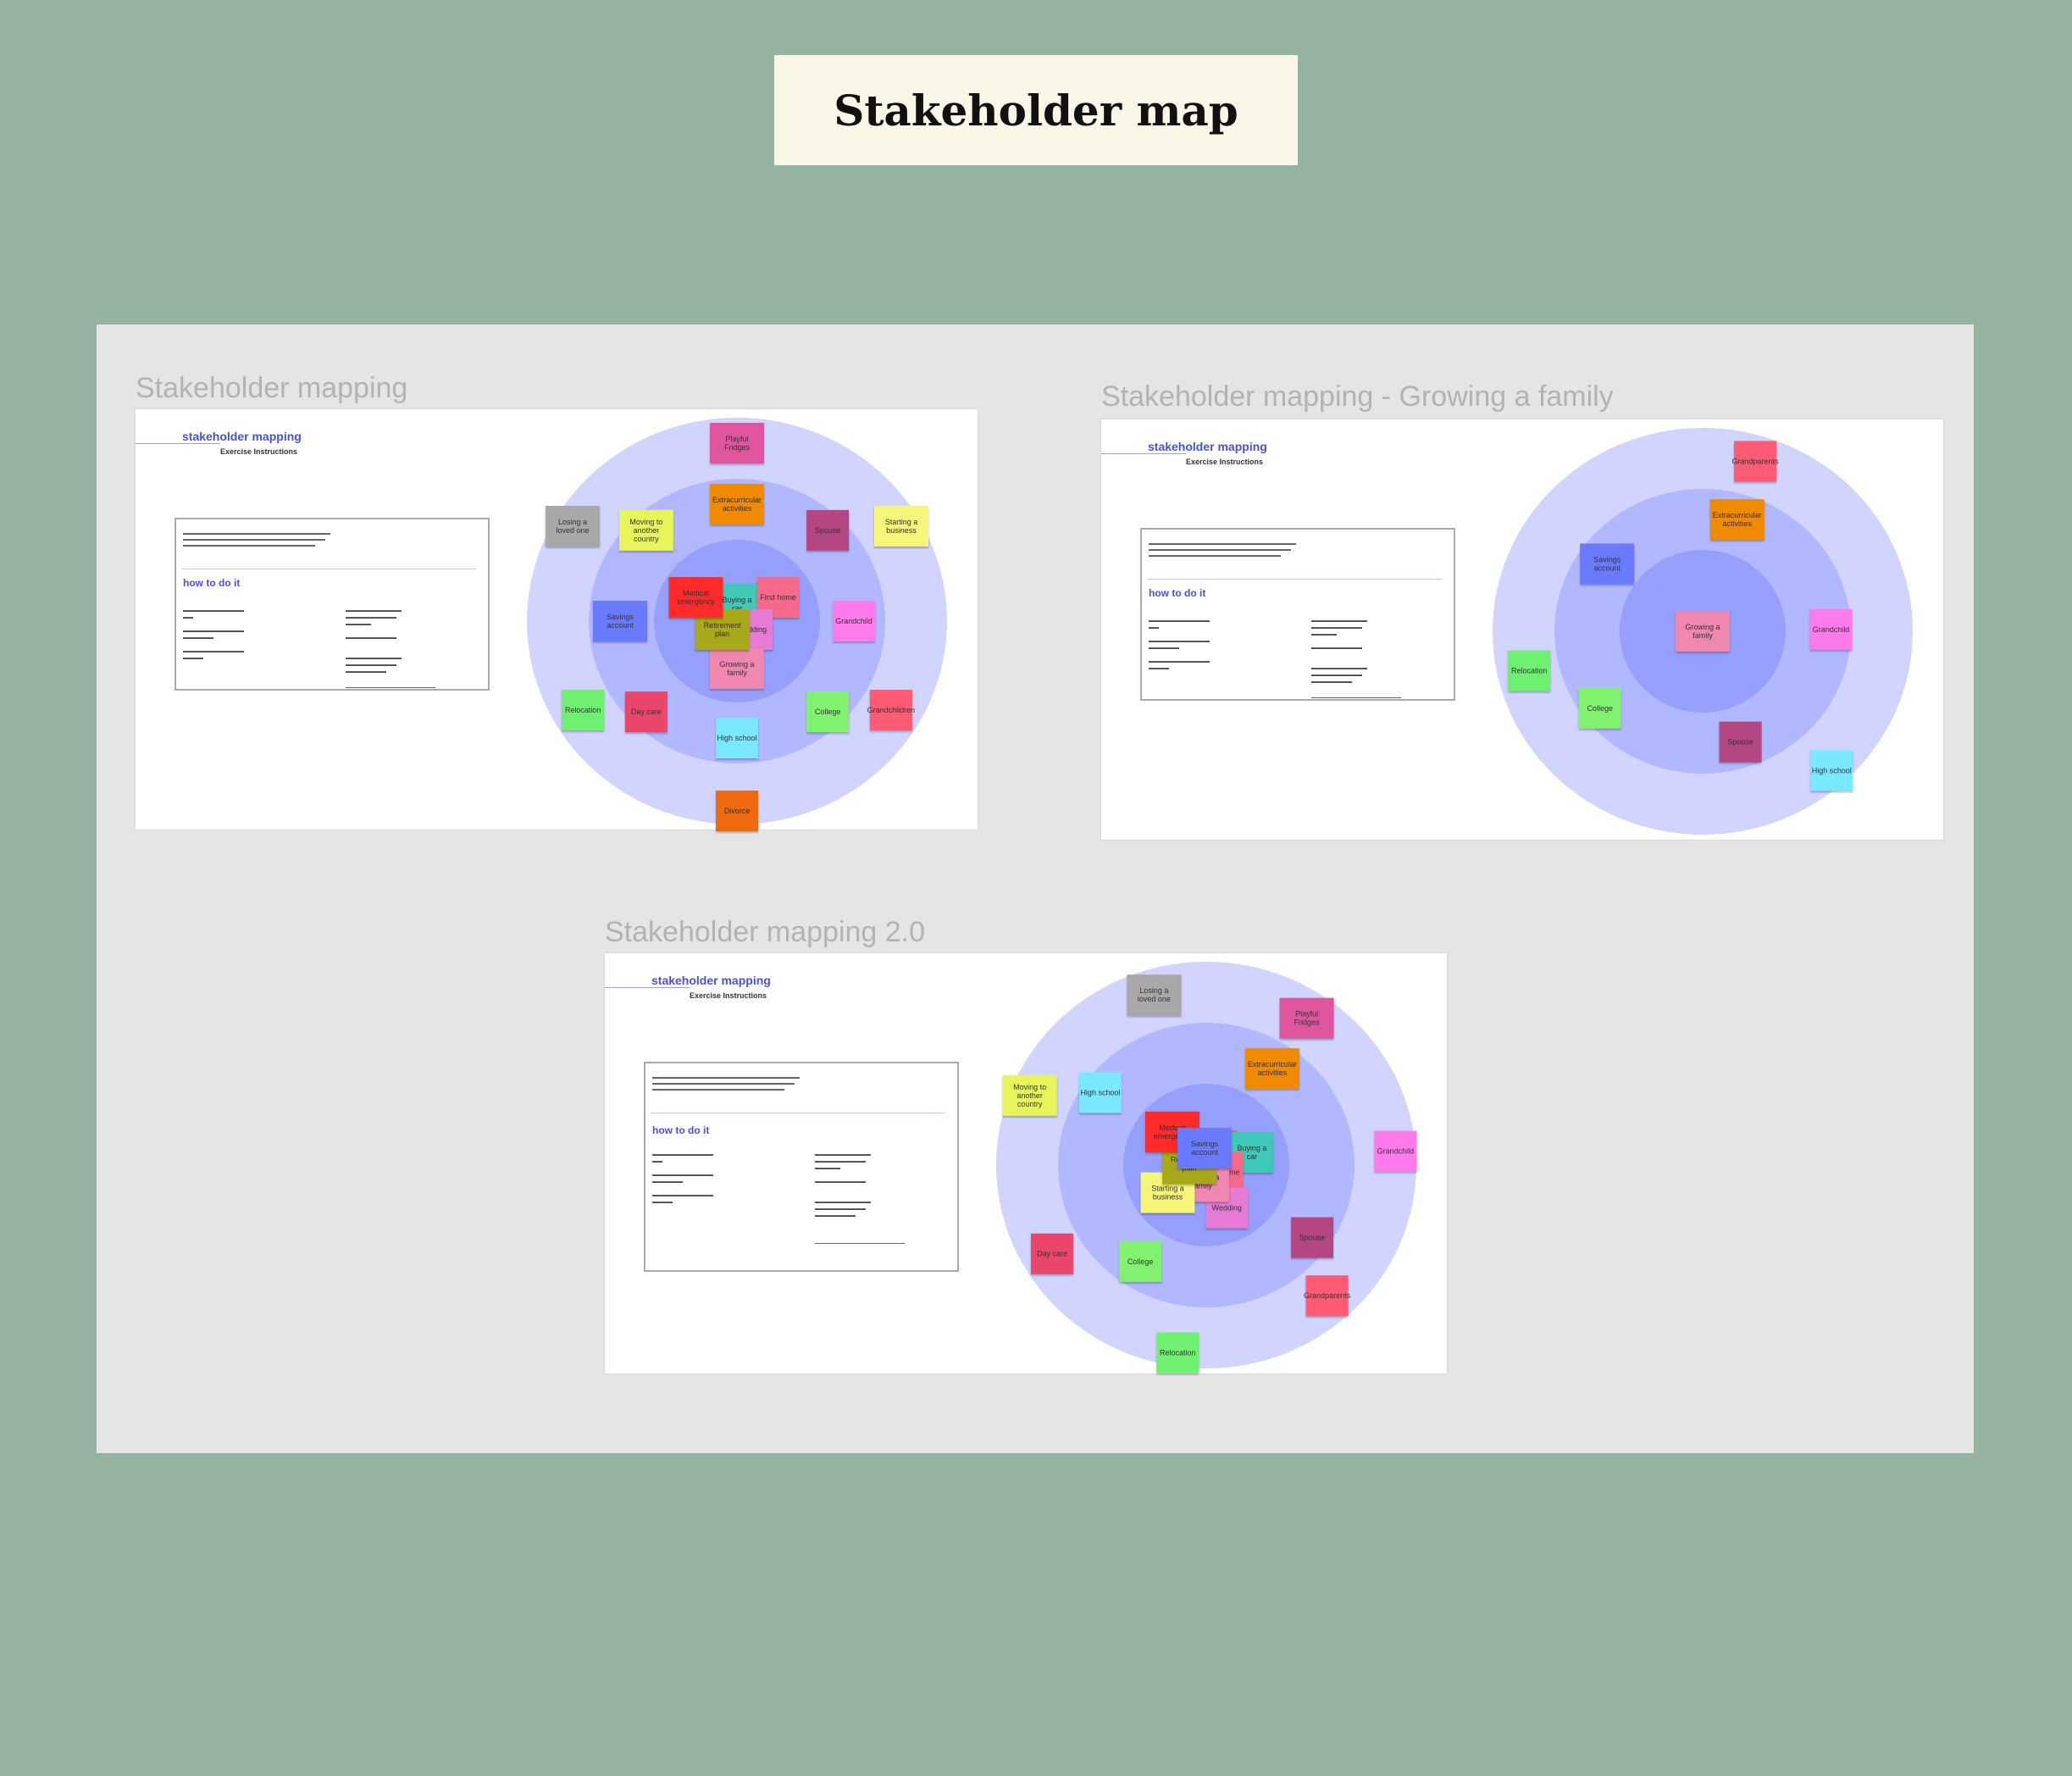  I want to click on sticky-note-label: Moving to another country, so click(645, 530).